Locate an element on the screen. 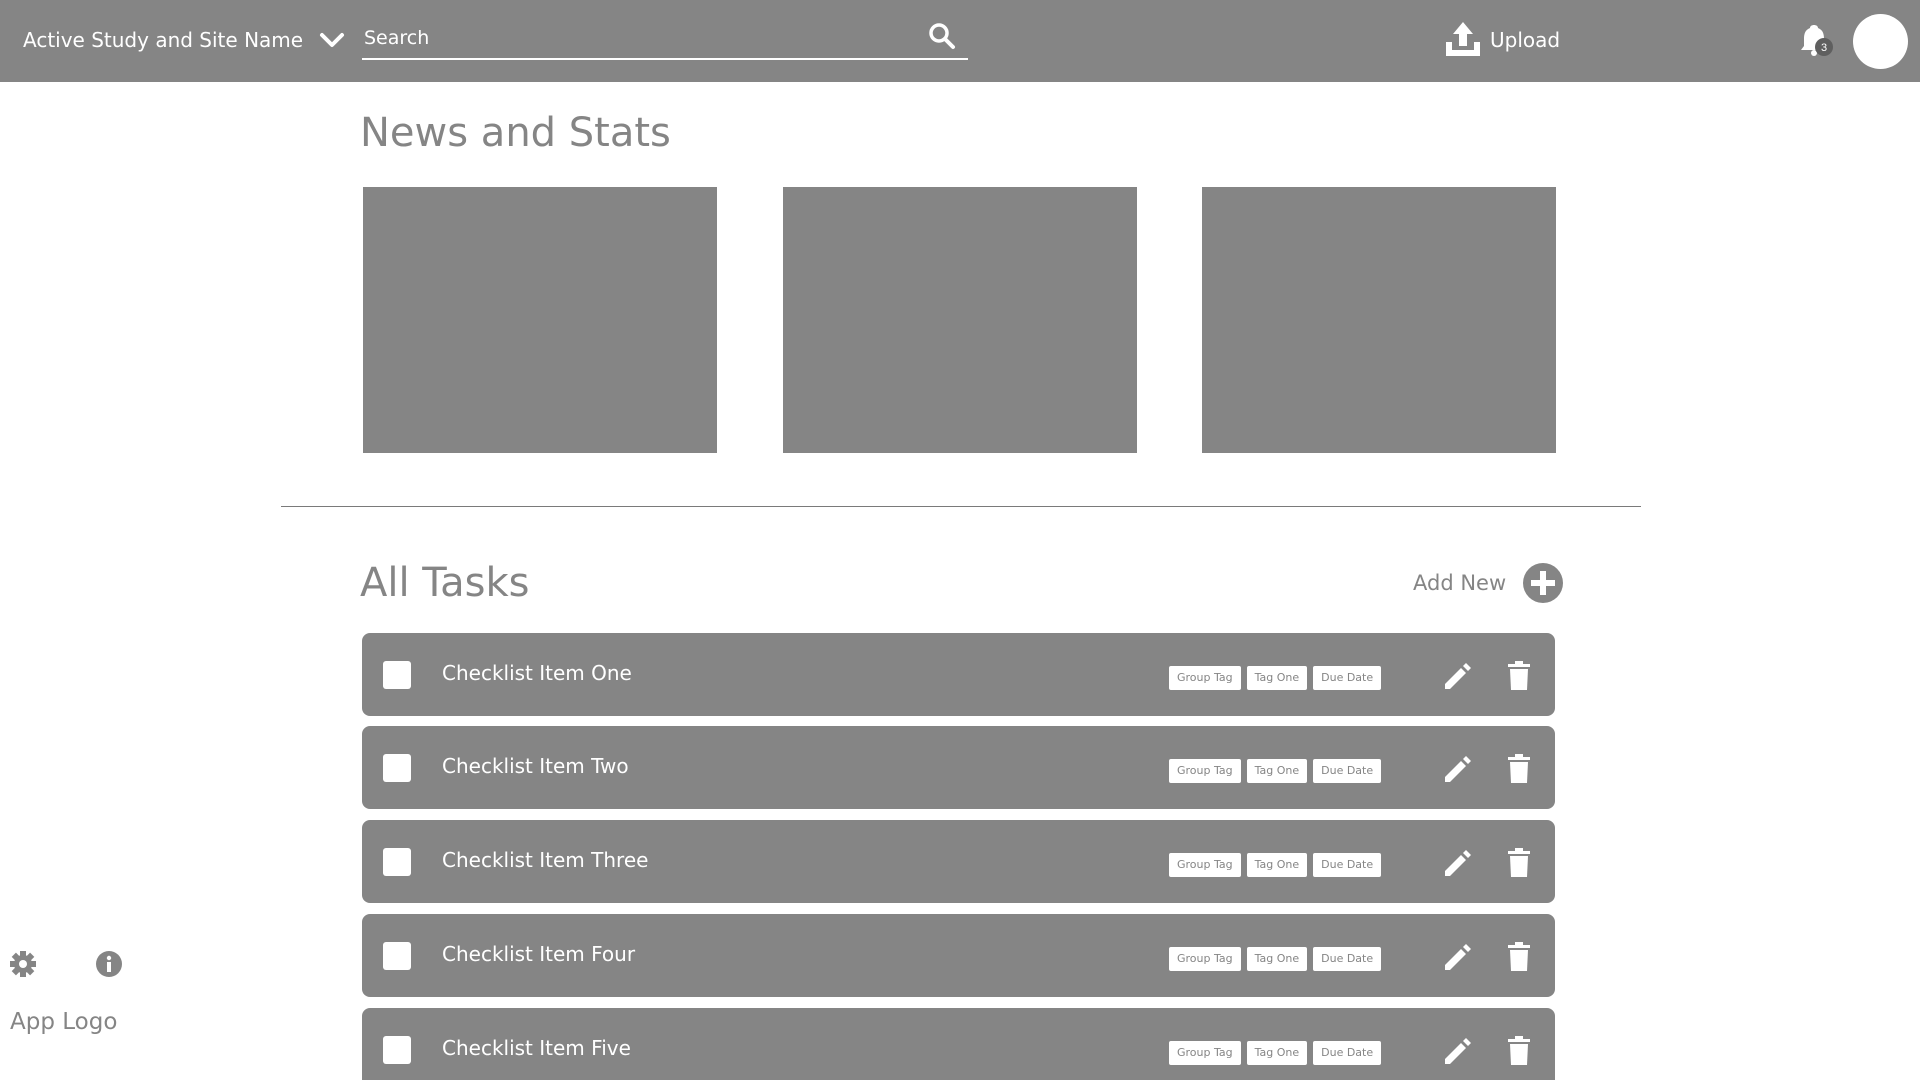 This screenshot has width=1920, height=1080. task-label: Checklist Item Five is located at coordinates (536, 1048).